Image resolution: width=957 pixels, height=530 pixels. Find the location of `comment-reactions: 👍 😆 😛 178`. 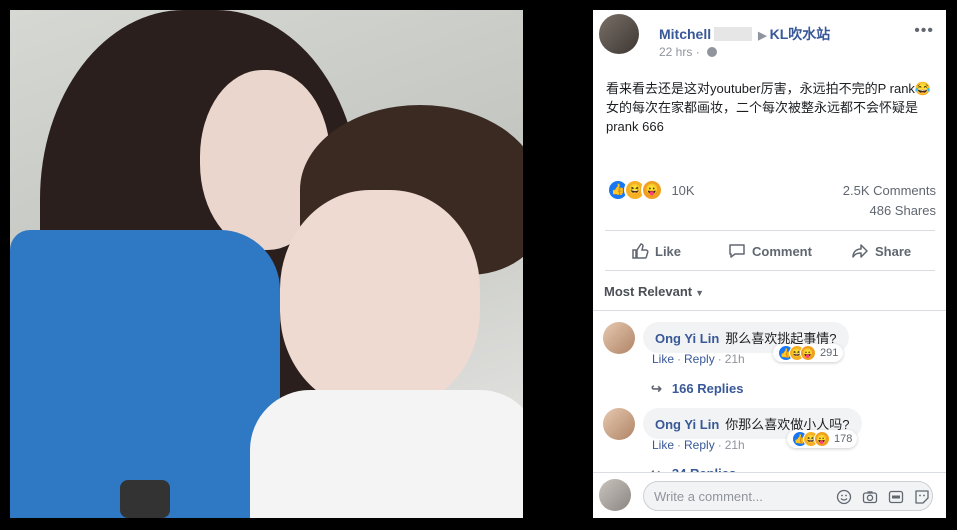

comment-reactions: 👍 😆 😛 178 is located at coordinates (822, 439).